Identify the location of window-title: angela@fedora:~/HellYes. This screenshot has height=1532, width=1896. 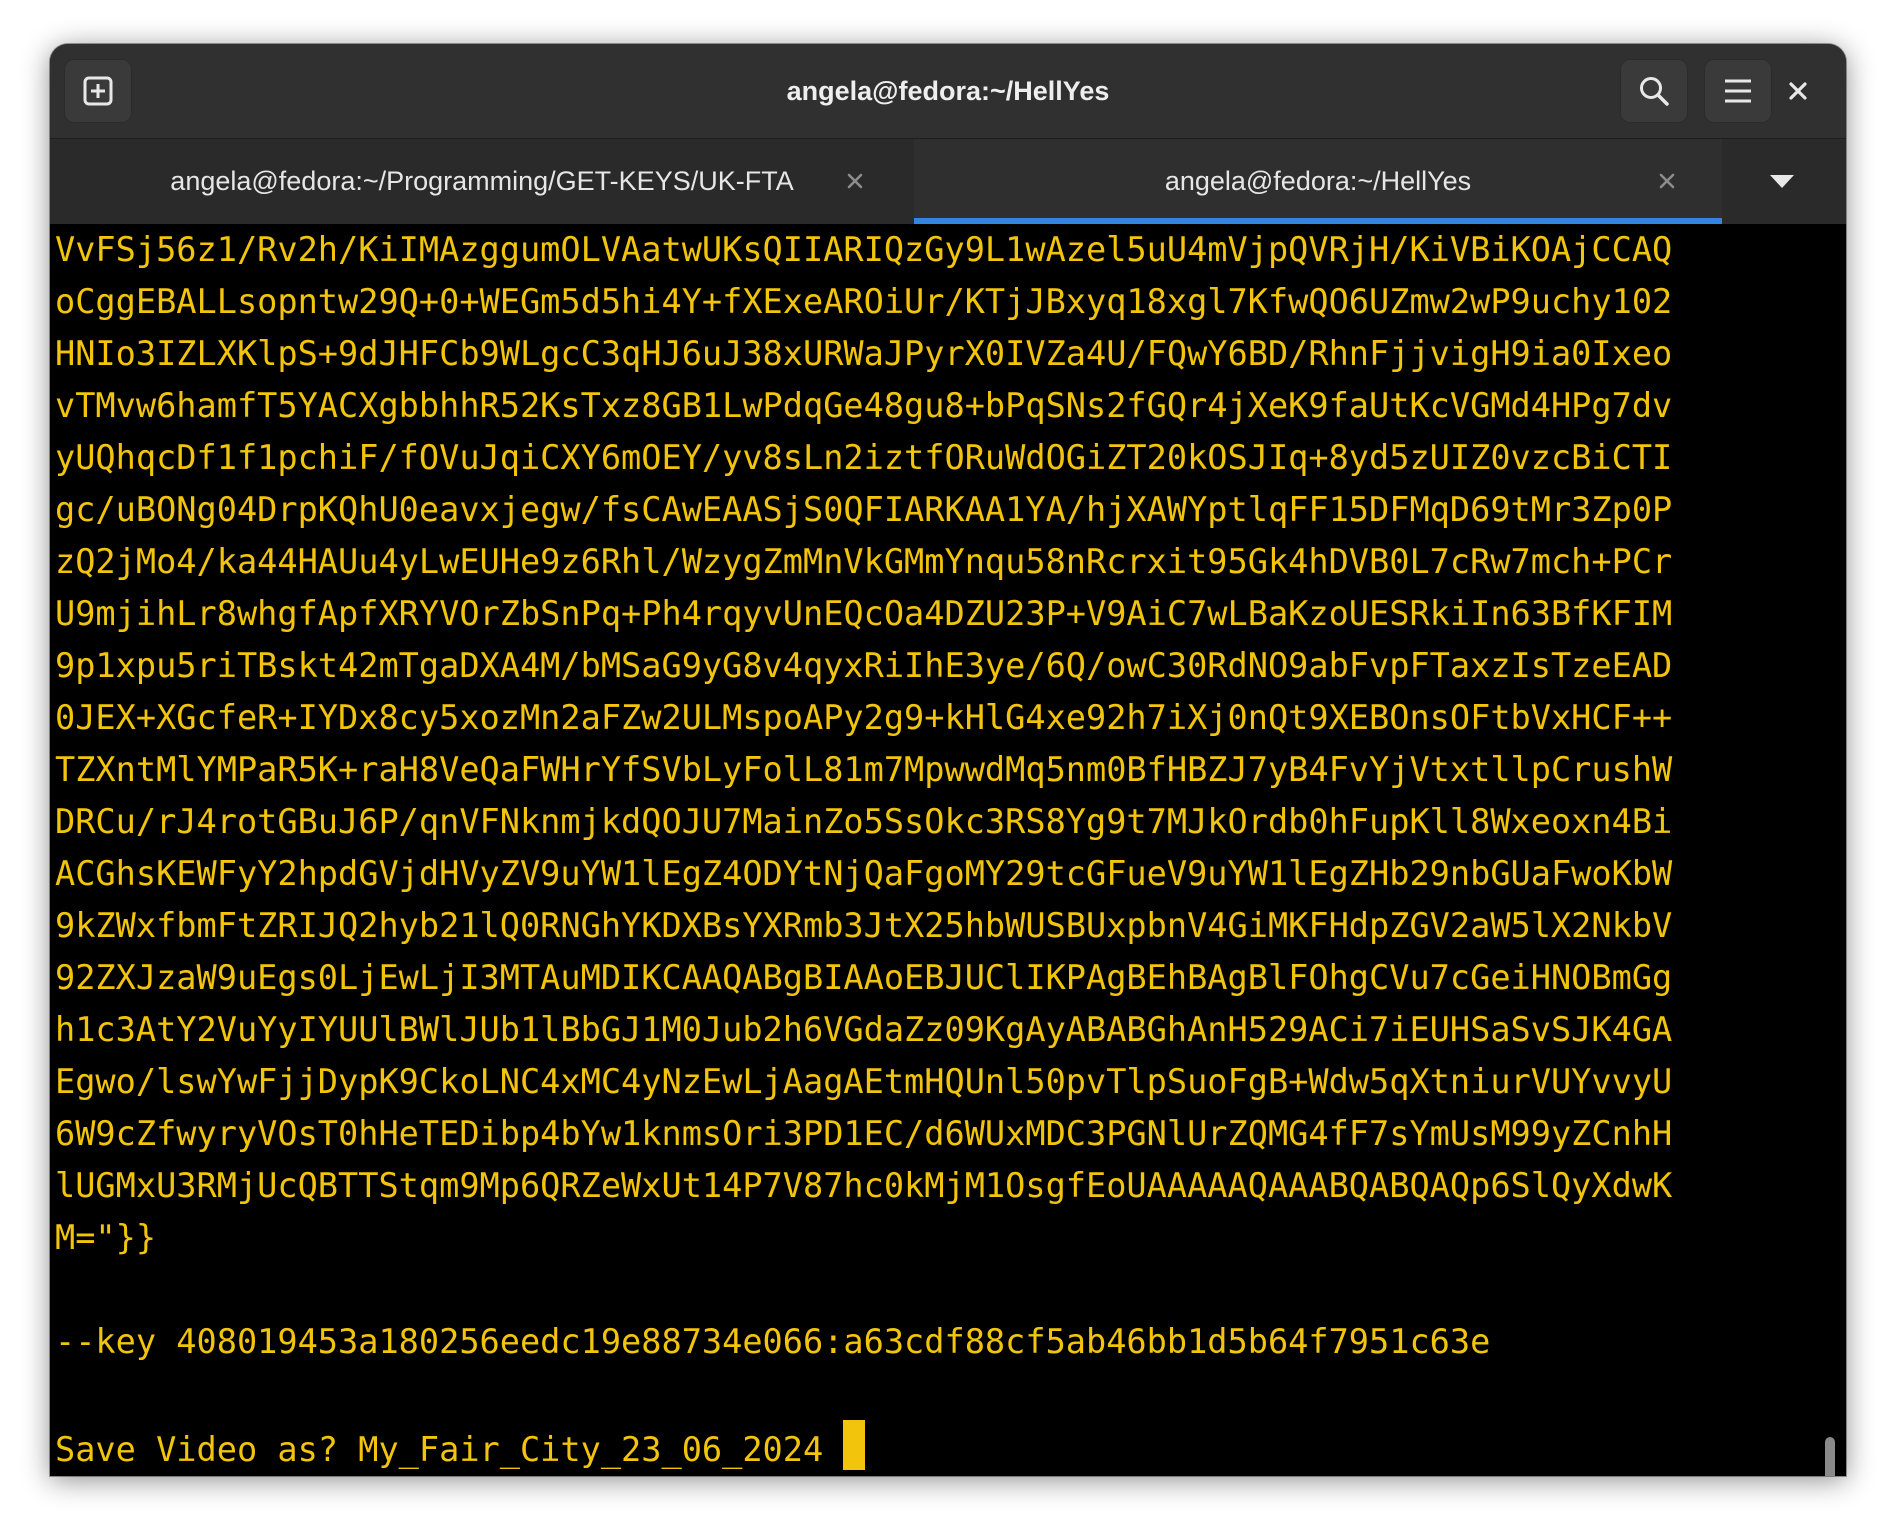
(948, 91).